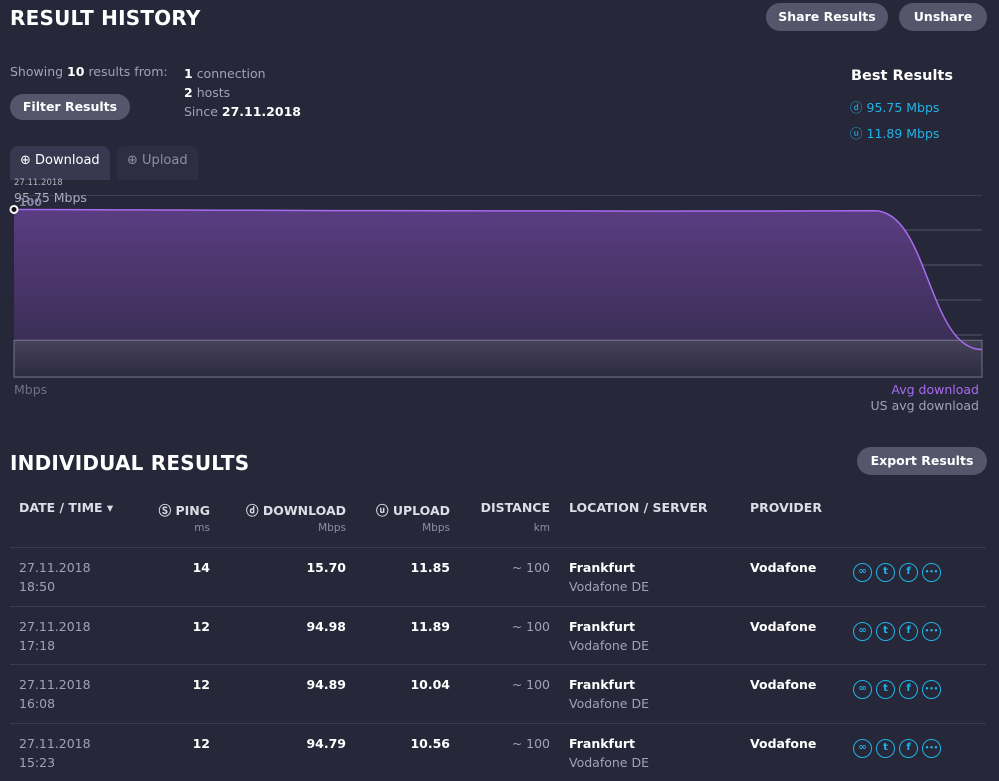 Image resolution: width=999 pixels, height=781 pixels. What do you see at coordinates (326, 743) in the screenshot?
I see `download: 94.79` at bounding box center [326, 743].